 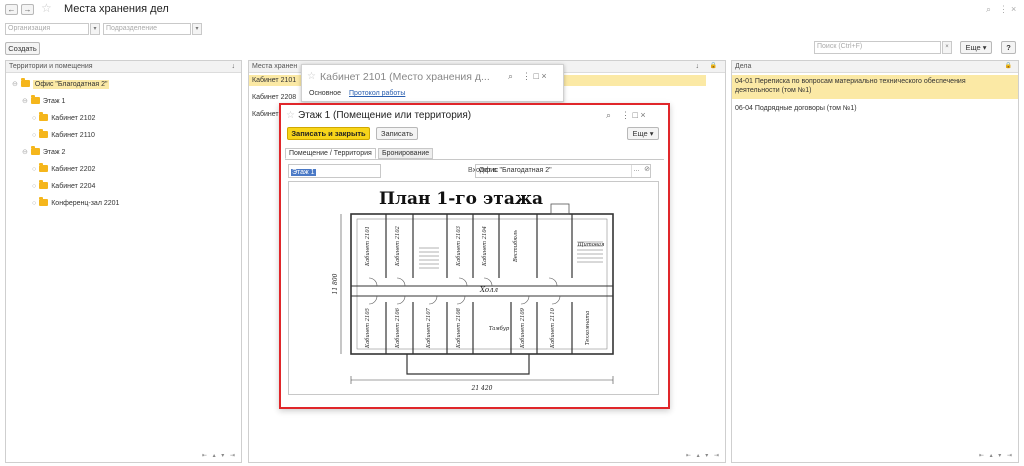 I want to click on tree-item: ⊖ Этаж 2, so click(x=44, y=152).